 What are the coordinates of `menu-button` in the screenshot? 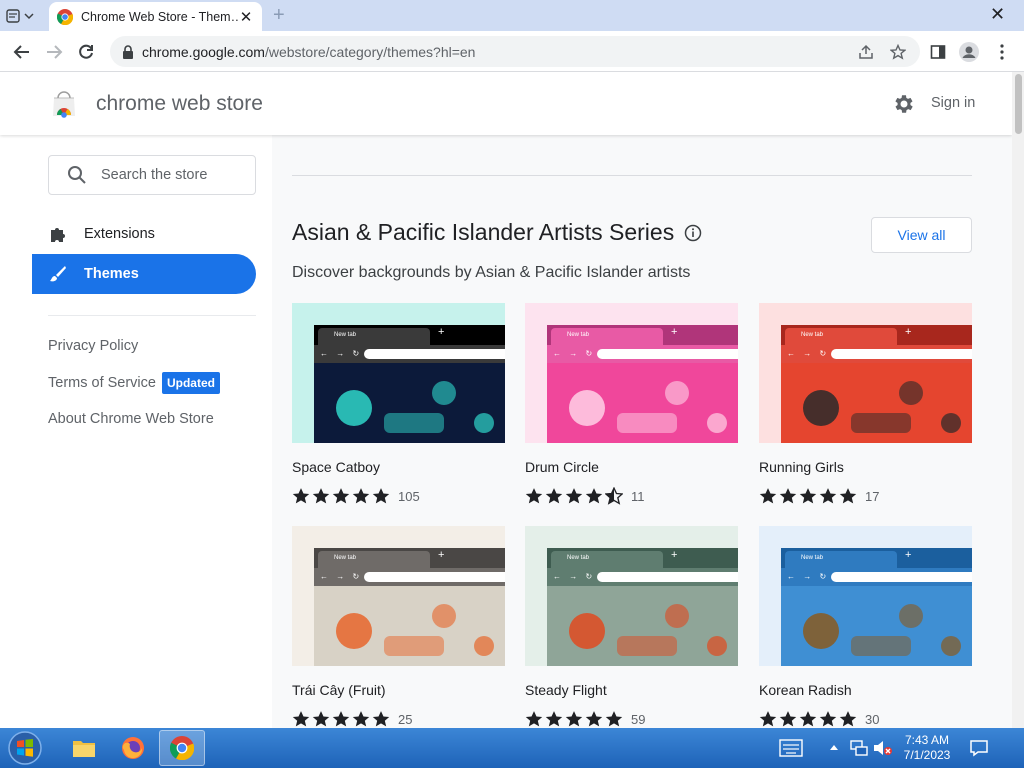 It's located at (1002, 52).